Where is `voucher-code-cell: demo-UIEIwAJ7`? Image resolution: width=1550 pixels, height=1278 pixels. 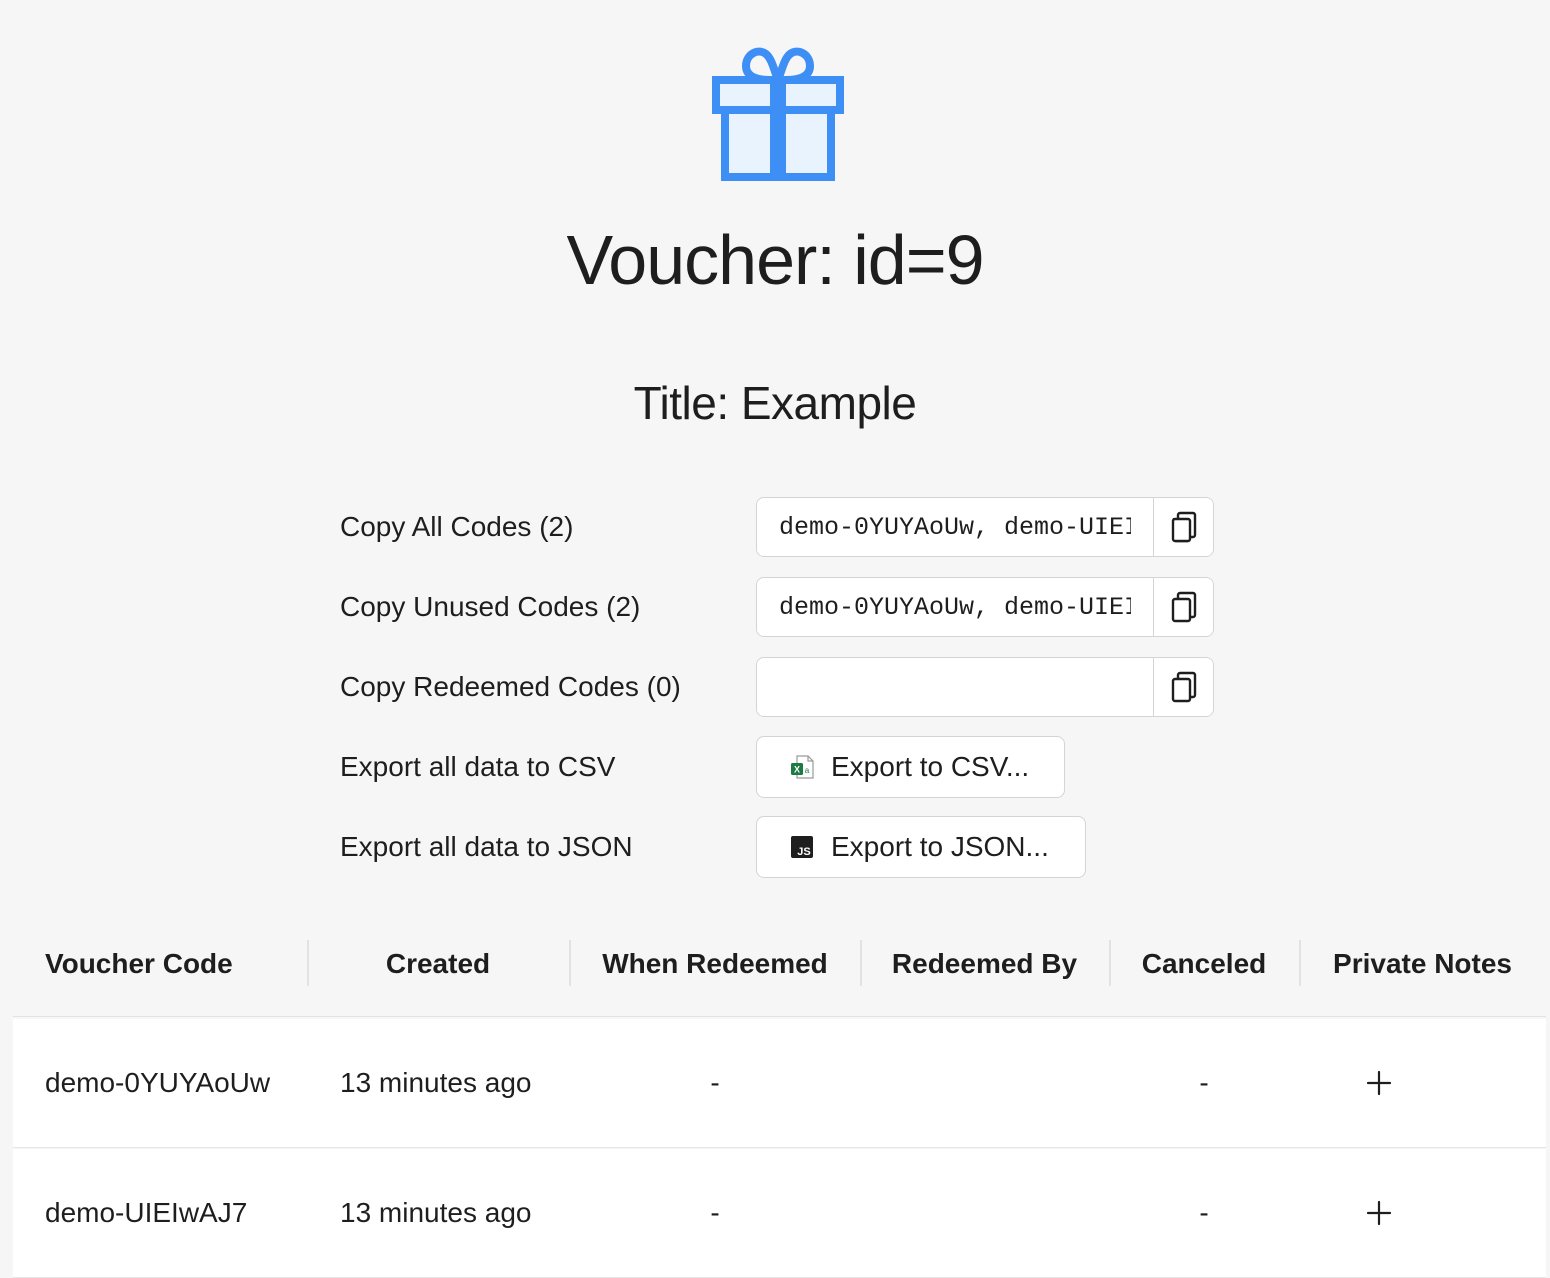 voucher-code-cell: demo-UIEIwAJ7 is located at coordinates (146, 1212).